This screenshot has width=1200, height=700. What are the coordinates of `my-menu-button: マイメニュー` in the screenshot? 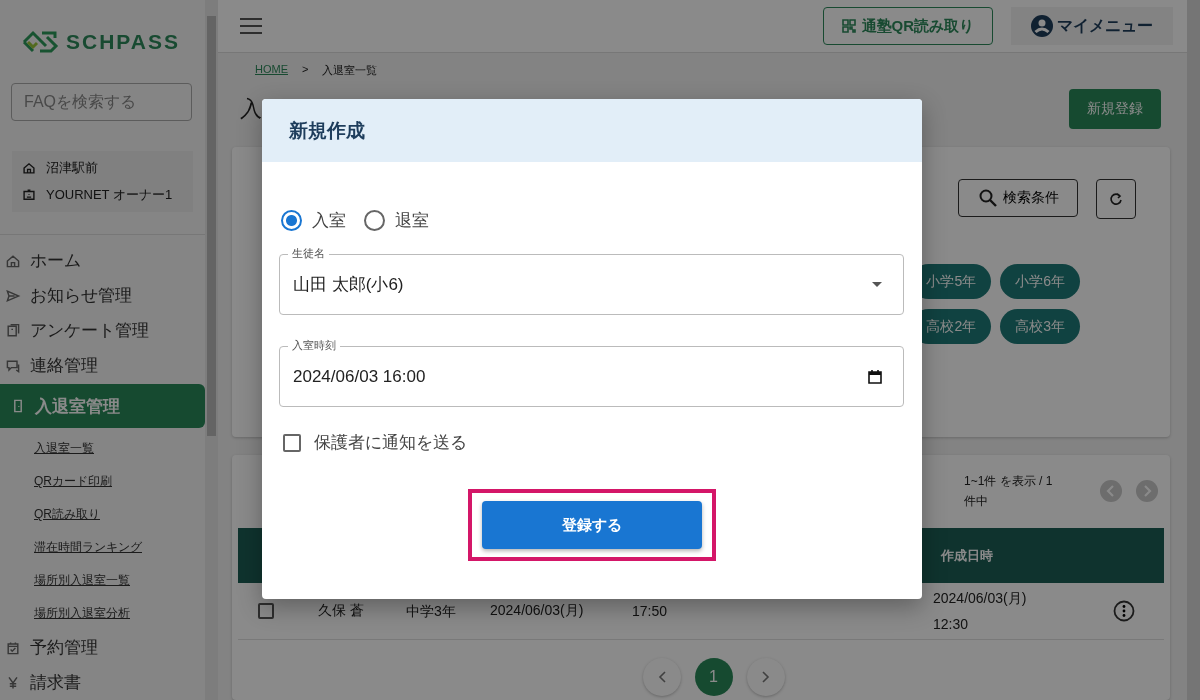 It's located at (1092, 26).